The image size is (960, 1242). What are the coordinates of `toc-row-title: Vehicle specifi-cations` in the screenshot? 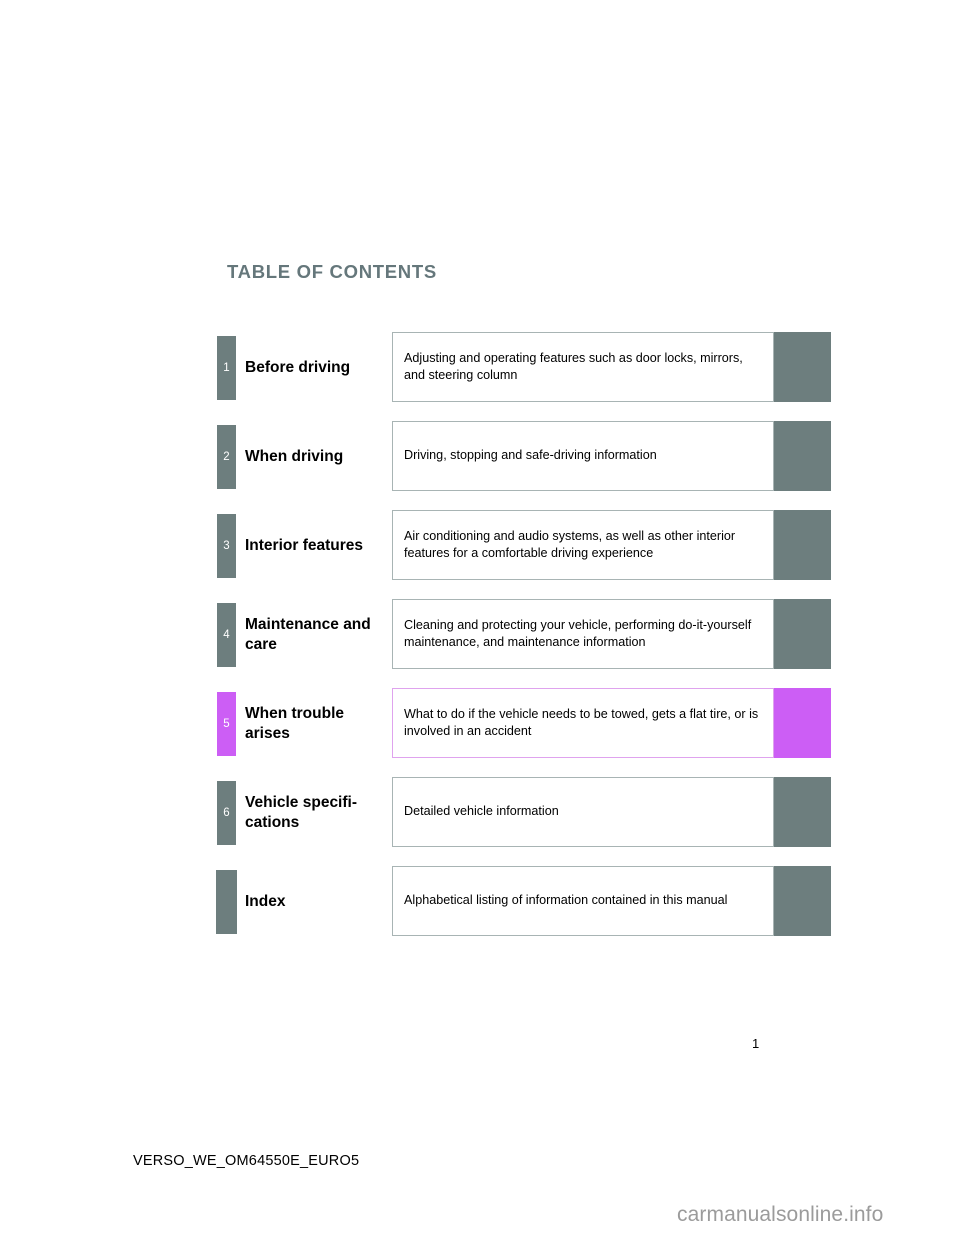 It's located at (301, 812).